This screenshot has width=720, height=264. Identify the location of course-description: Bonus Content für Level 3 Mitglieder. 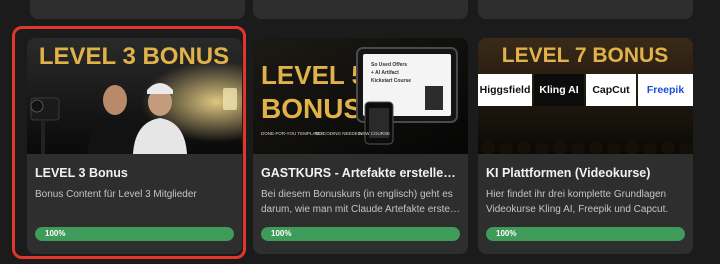
(116, 194).